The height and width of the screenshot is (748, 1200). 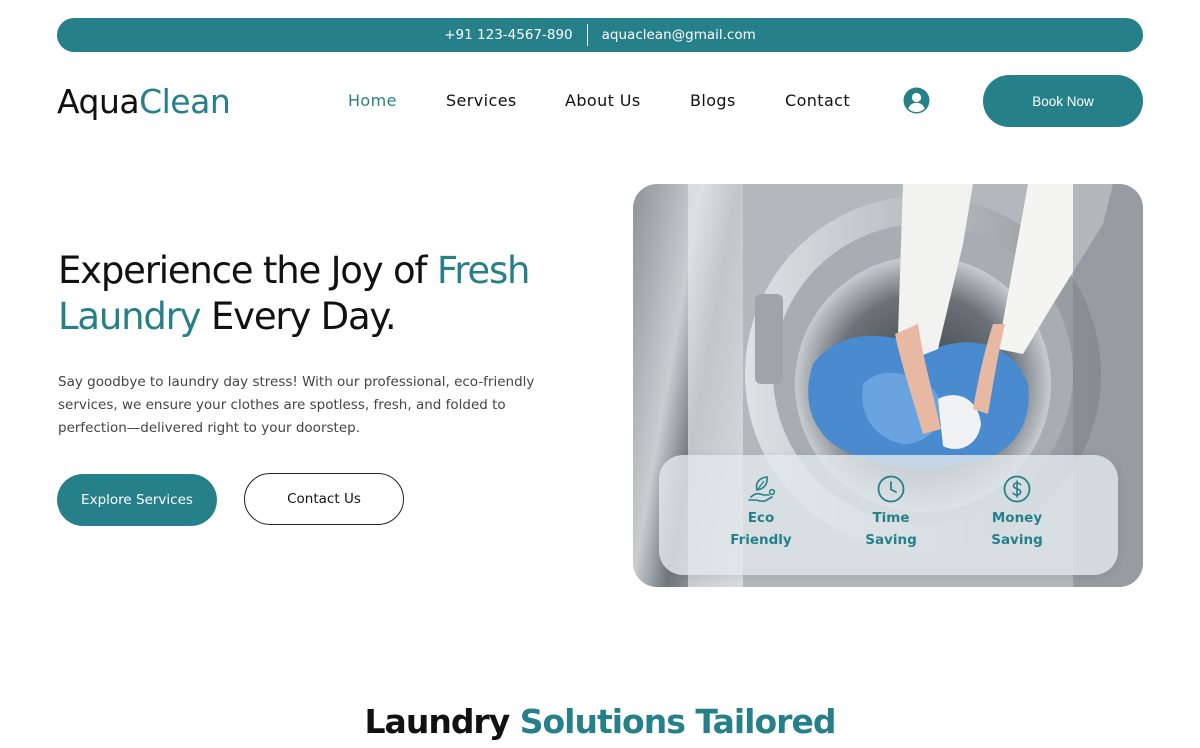 I want to click on section-title-accent: Solutions Tailored, so click(x=678, y=721).